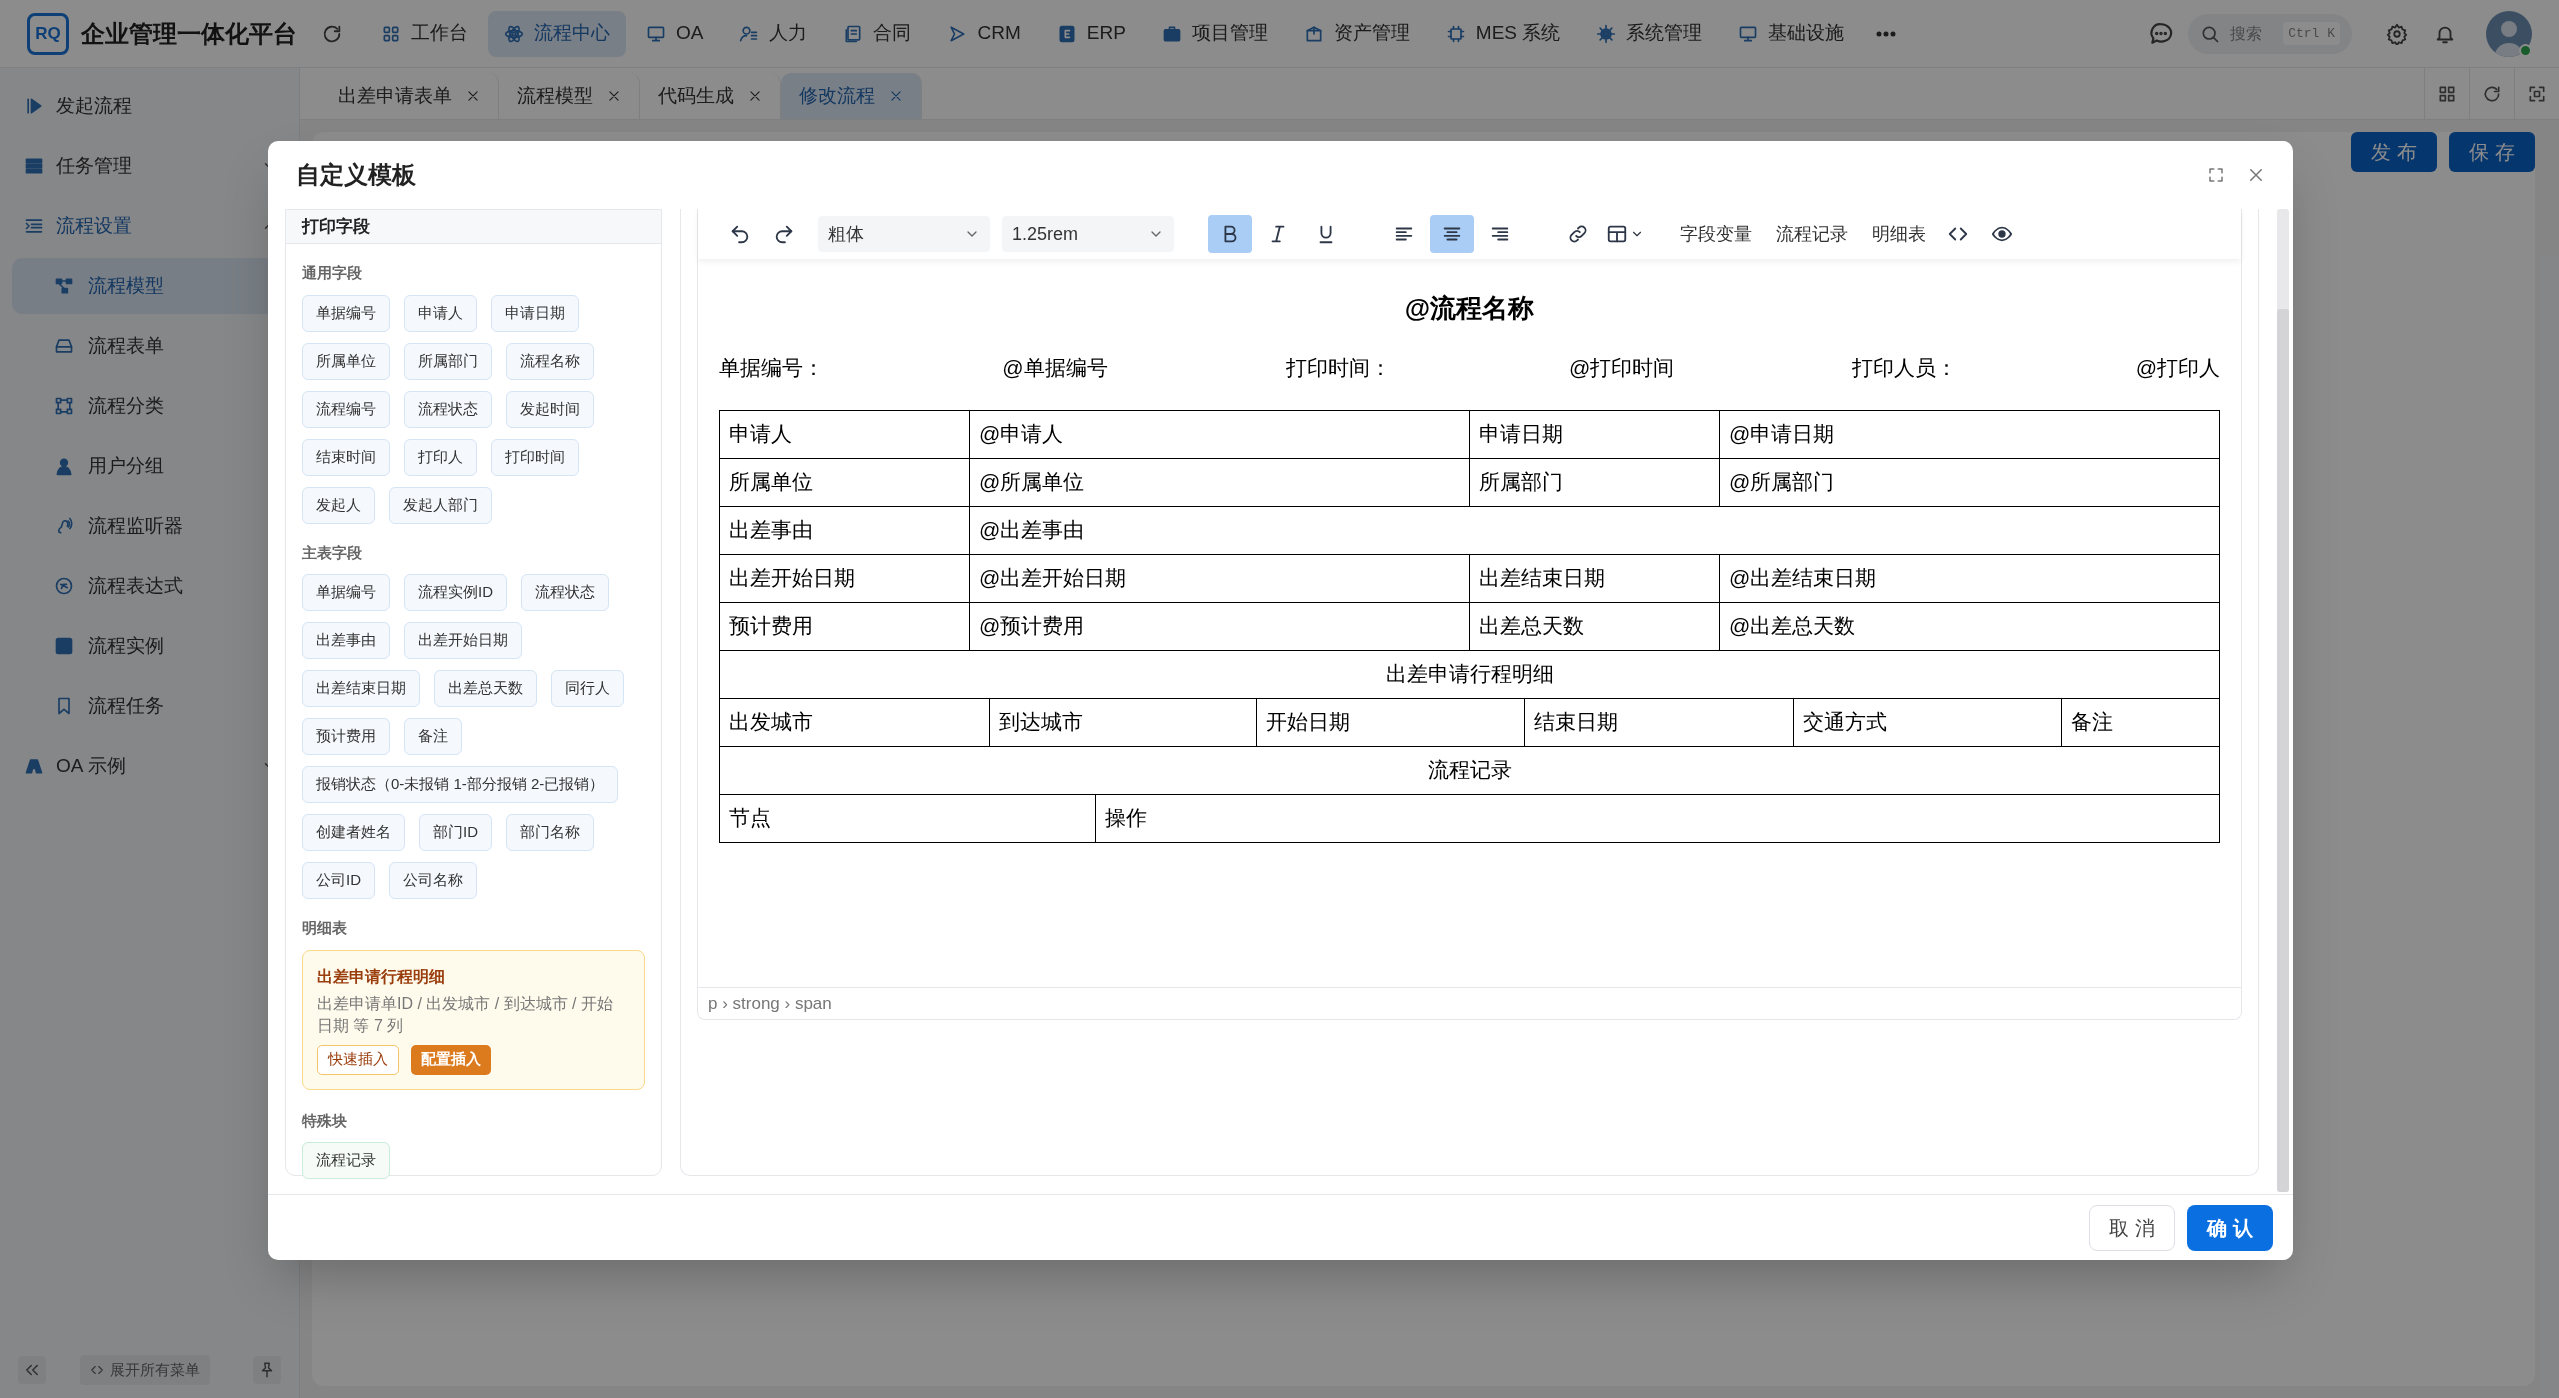 The image size is (2559, 1398). Describe the element at coordinates (149, 346) in the screenshot. I see `sidebar-item: 流程表单` at that location.